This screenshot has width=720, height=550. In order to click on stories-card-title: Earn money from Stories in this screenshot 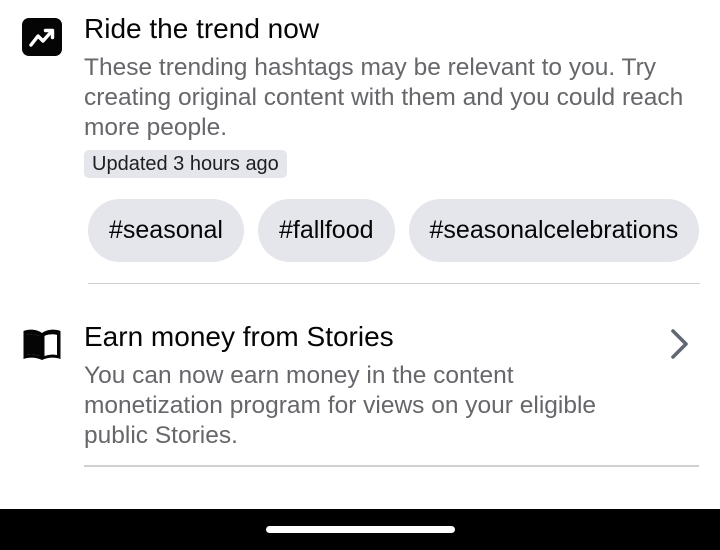, I will do `click(239, 336)`.